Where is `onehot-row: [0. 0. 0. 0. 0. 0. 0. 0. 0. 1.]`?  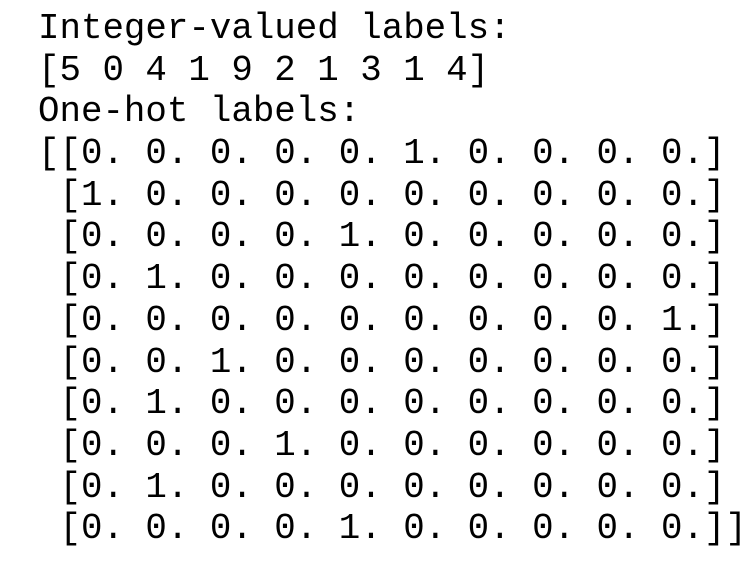 onehot-row: [0. 0. 0. 0. 0. 0. 0. 0. 0. 1.] is located at coordinates (382, 320).